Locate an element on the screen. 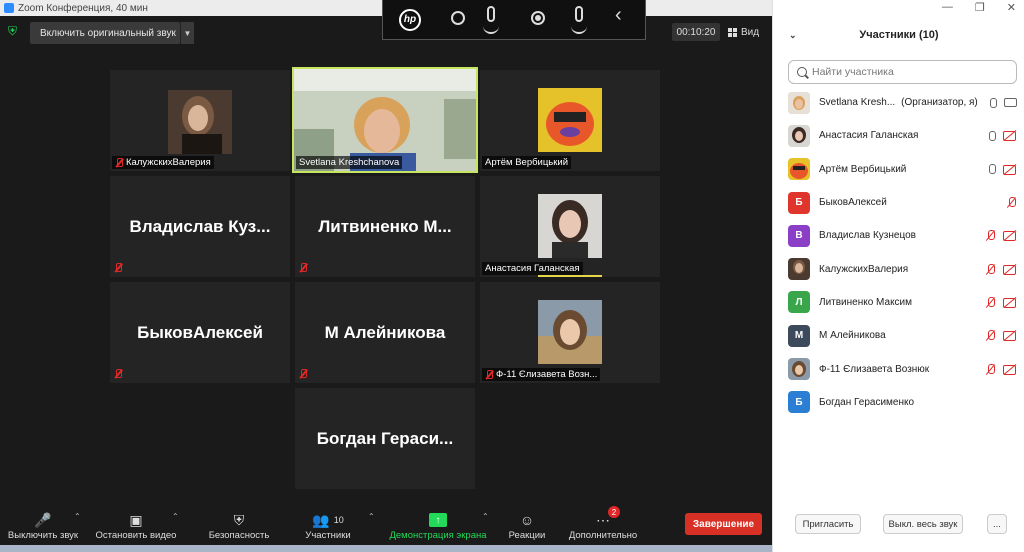 This screenshot has height=552, width=1024. hp-mic-icon is located at coordinates (491, 20).